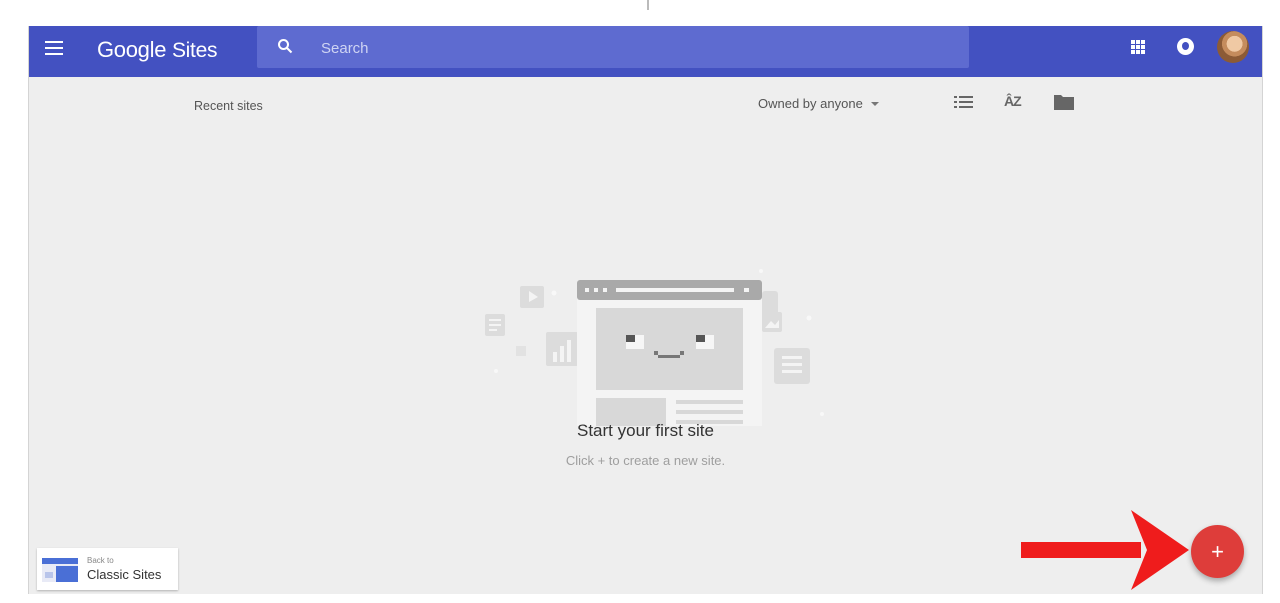 This screenshot has height=603, width=1280. Describe the element at coordinates (1105, 550) in the screenshot. I see `annotation-arrow-icon` at that location.